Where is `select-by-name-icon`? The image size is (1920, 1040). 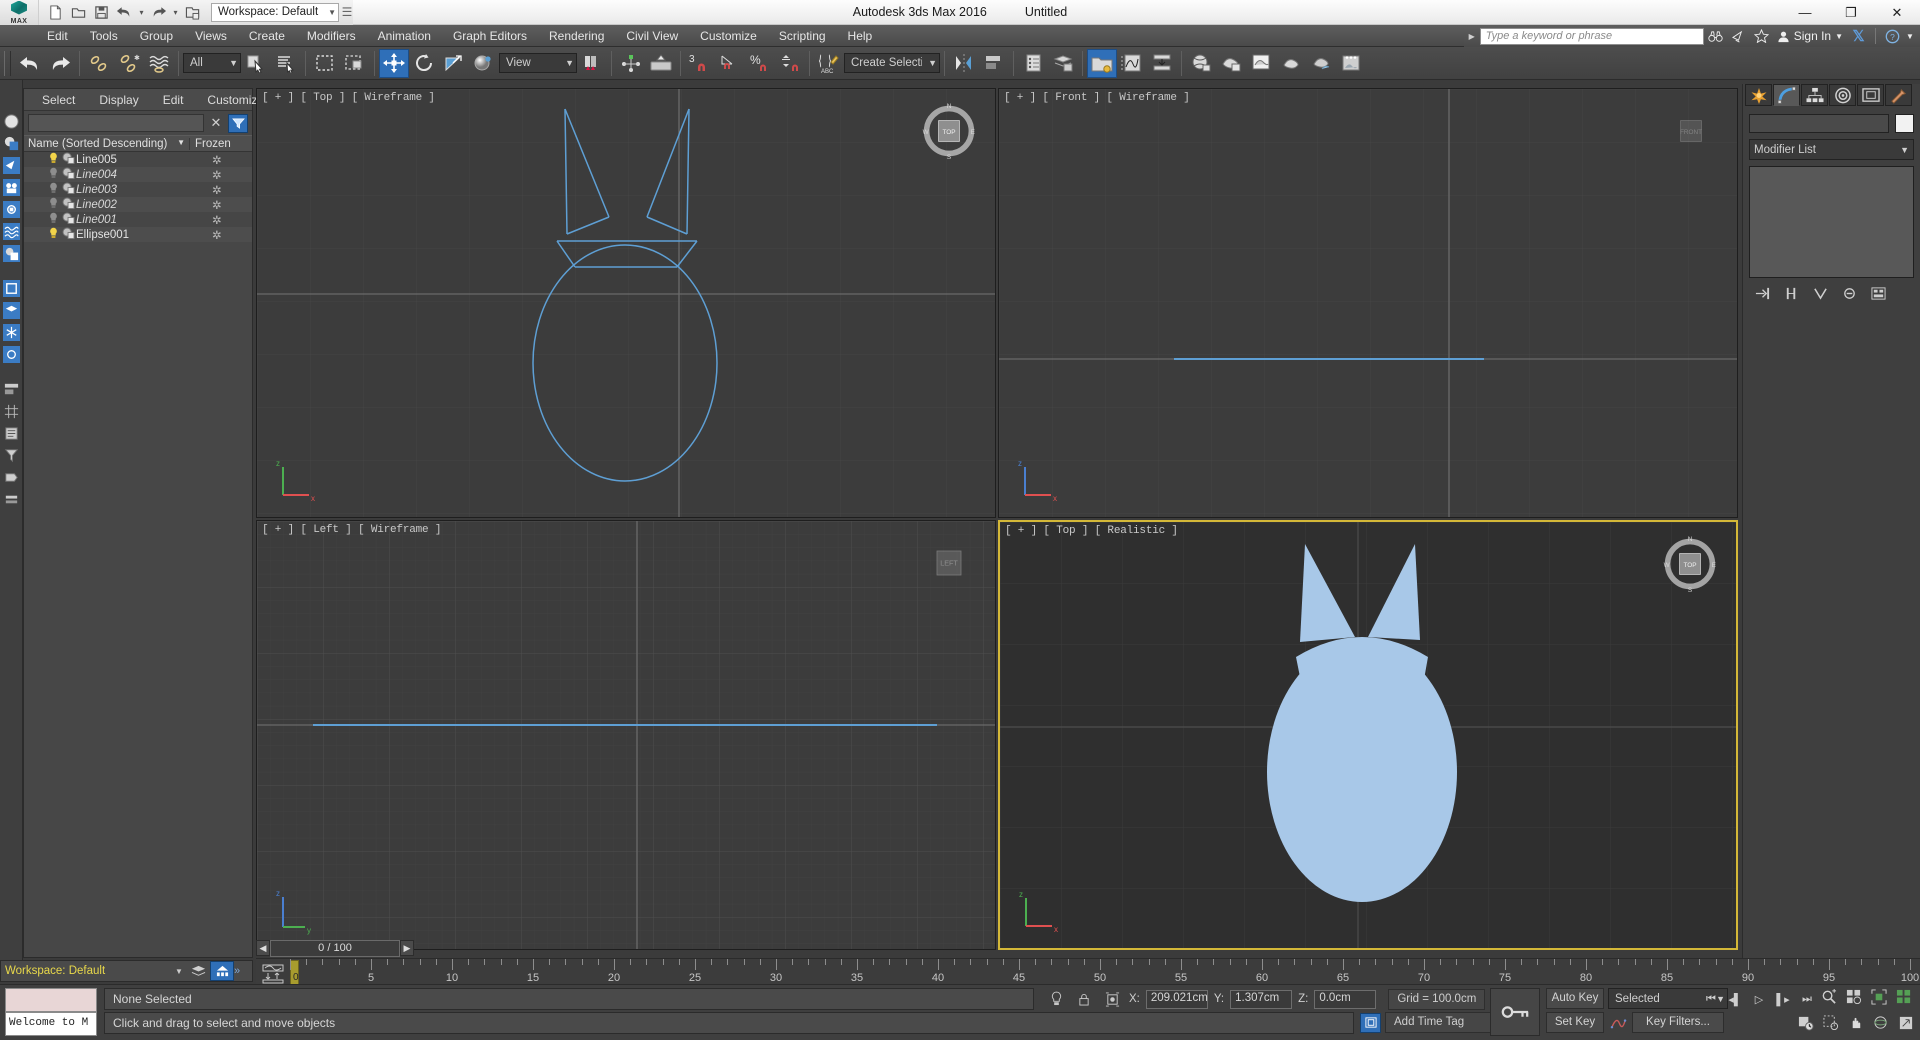
select-by-name-icon is located at coordinates (286, 63).